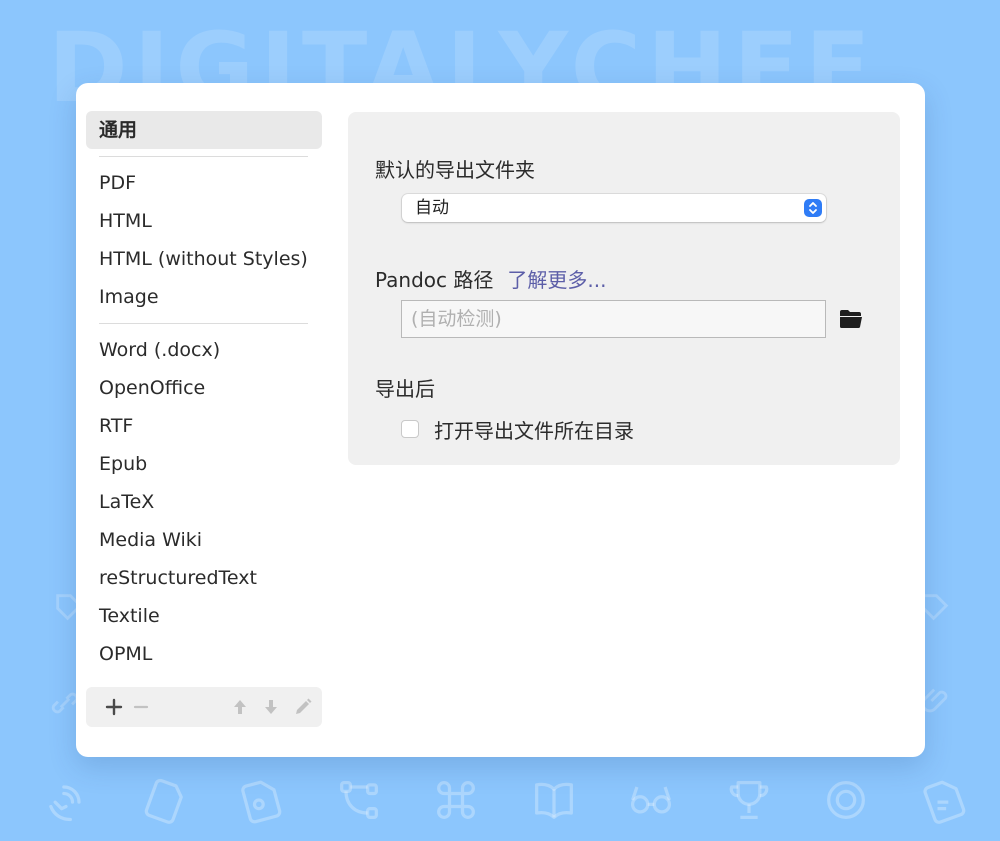  Describe the element at coordinates (240, 707) in the screenshot. I see `arrow-up-icon` at that location.